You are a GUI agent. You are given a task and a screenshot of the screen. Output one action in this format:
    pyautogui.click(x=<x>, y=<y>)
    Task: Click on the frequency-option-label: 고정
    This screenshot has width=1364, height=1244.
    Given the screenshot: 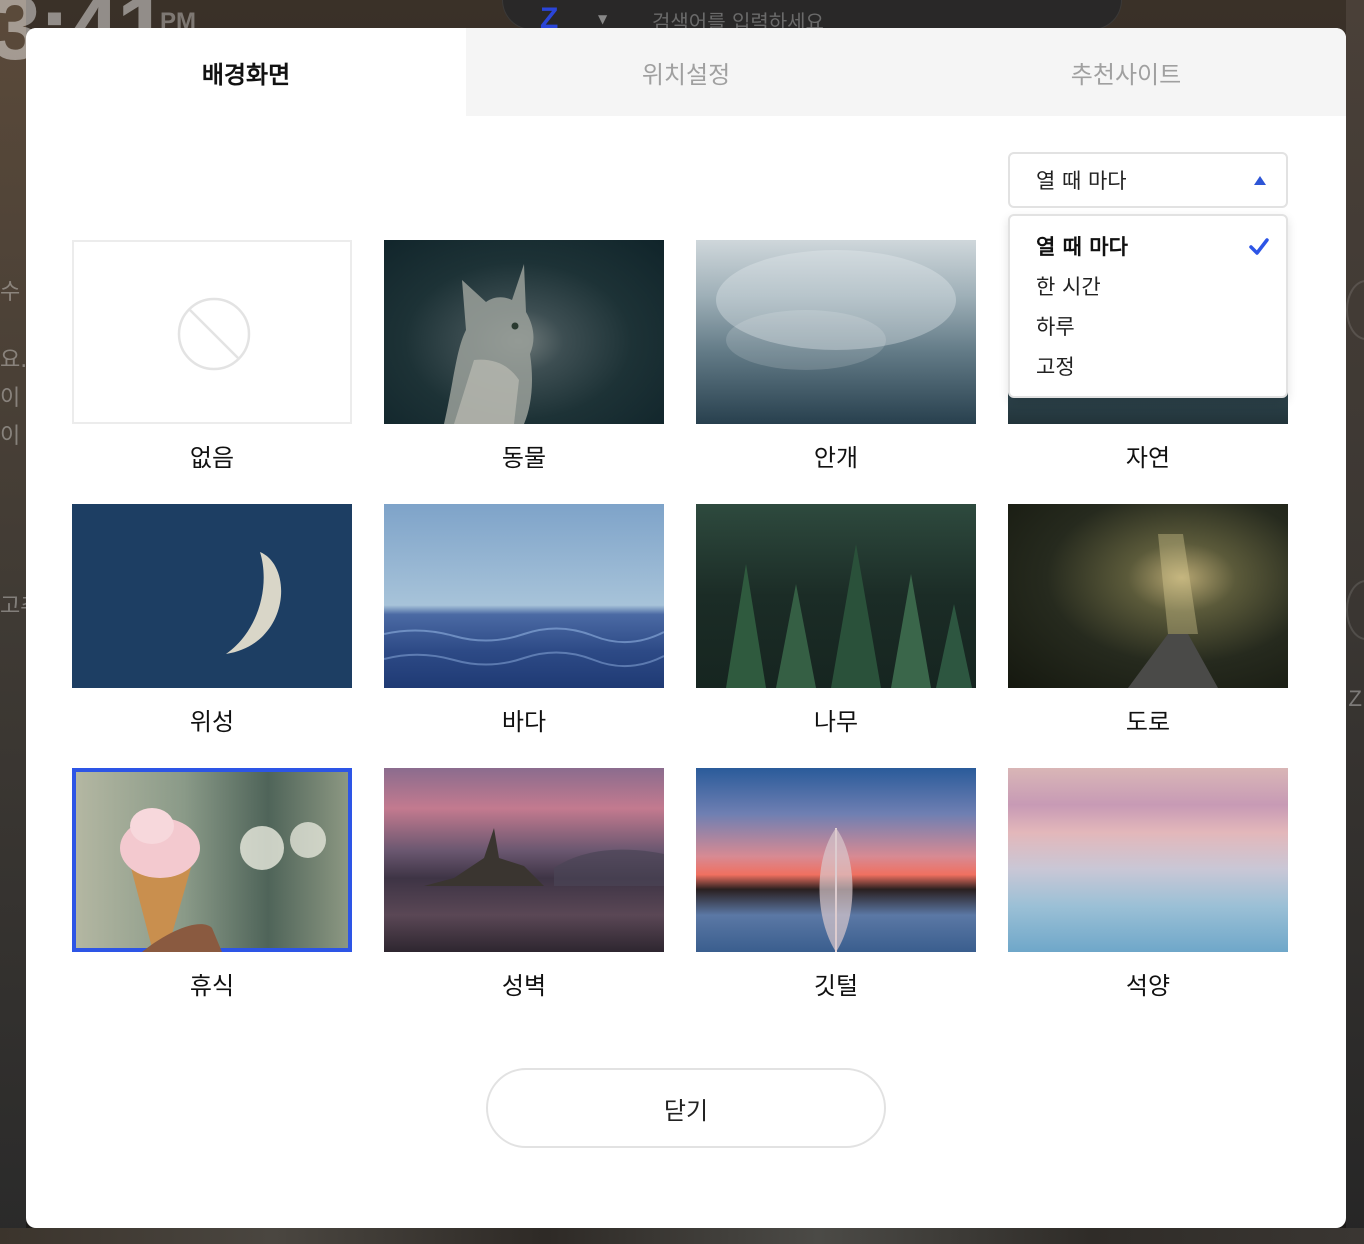 What is the action you would take?
    pyautogui.click(x=1055, y=367)
    